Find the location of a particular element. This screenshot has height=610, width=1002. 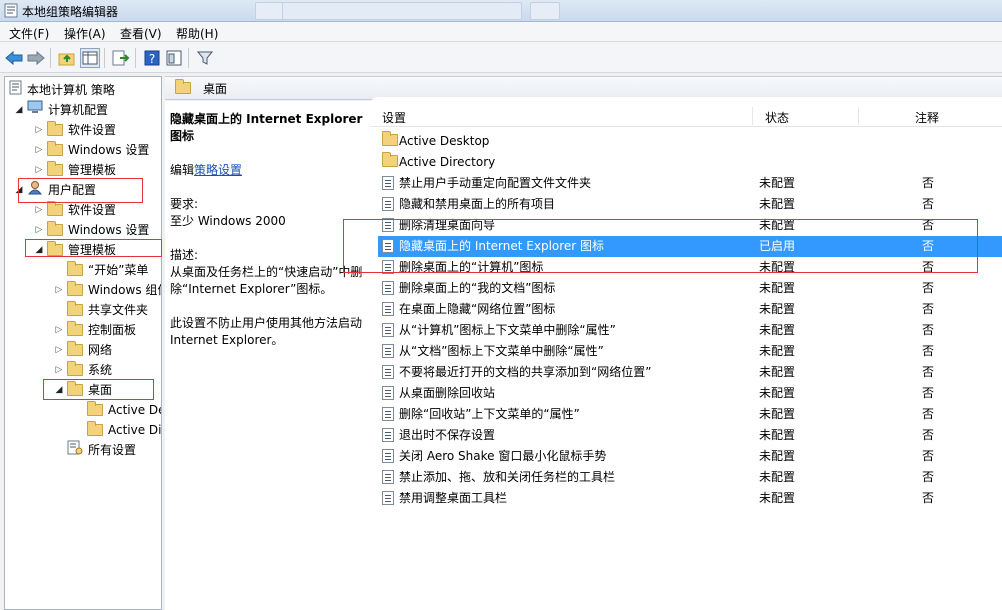

menu-file: 文件(F) is located at coordinates (29, 33).